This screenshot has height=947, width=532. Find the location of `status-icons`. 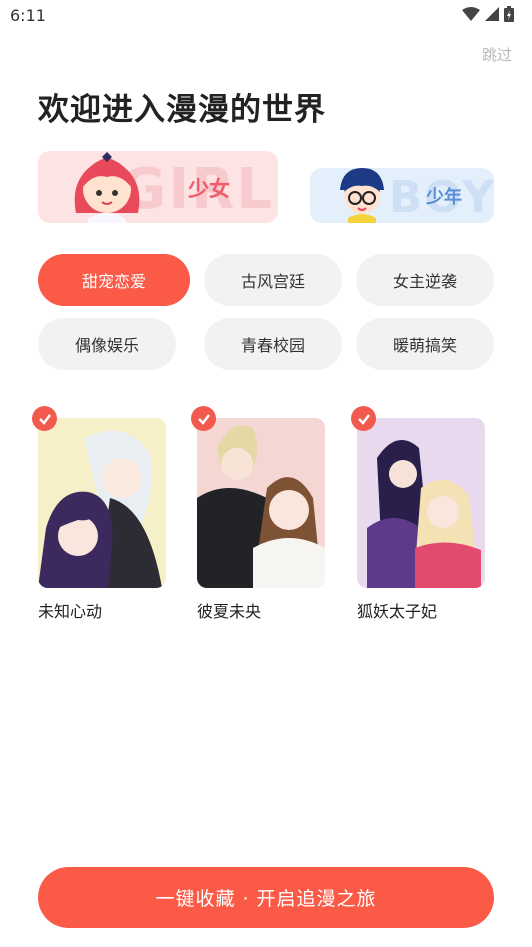

status-icons is located at coordinates (488, 14).